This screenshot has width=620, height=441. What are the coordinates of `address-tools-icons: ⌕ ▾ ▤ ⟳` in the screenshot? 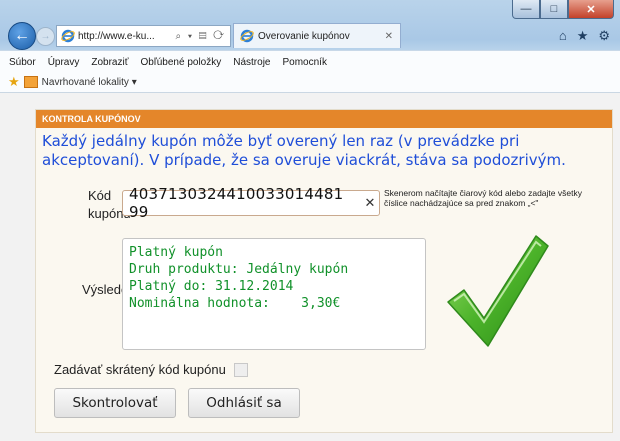 It's located at (201, 36).